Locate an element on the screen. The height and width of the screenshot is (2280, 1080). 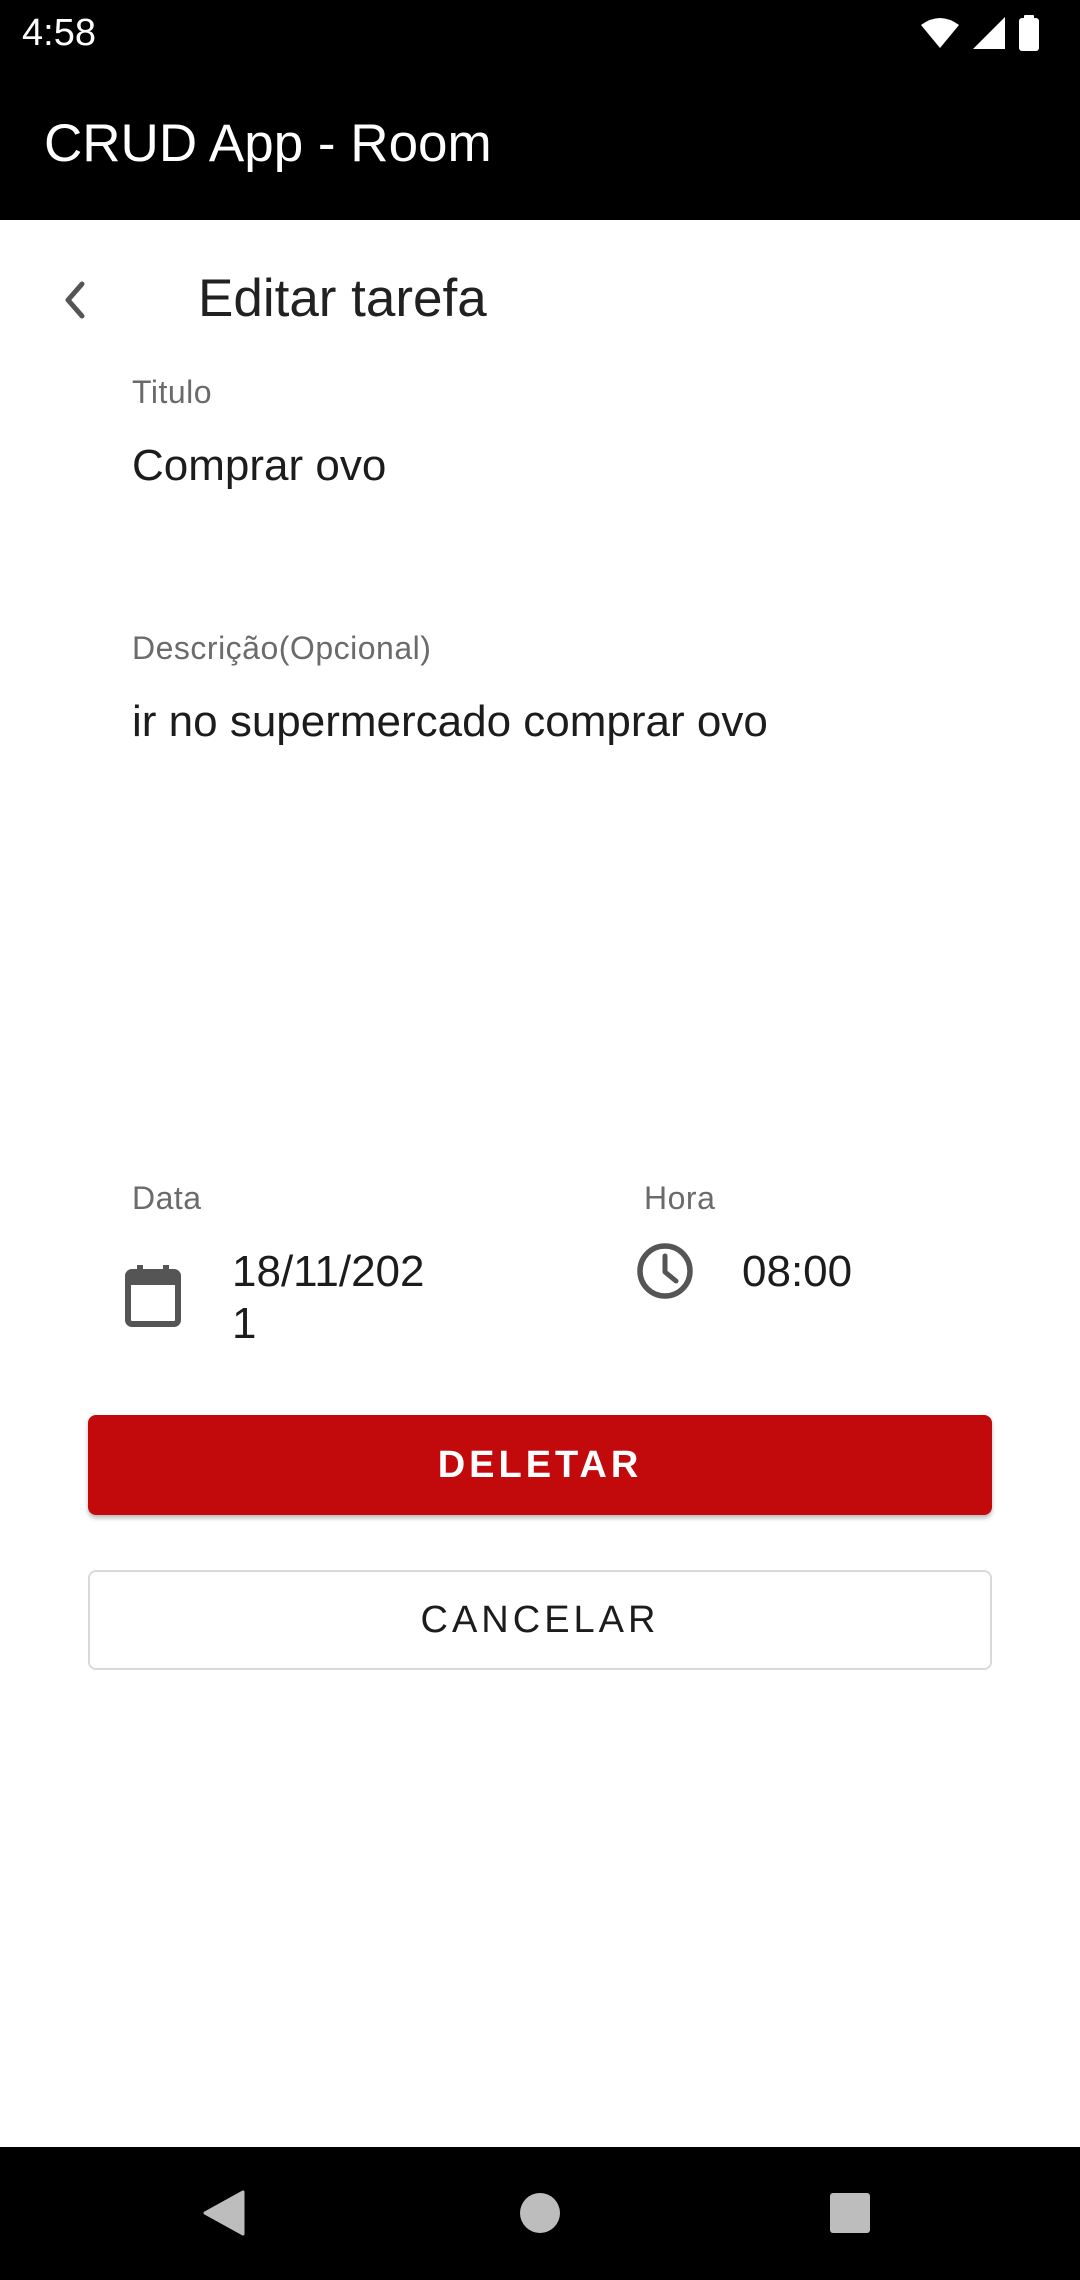
delete-button: DELETAR is located at coordinates (540, 1465).